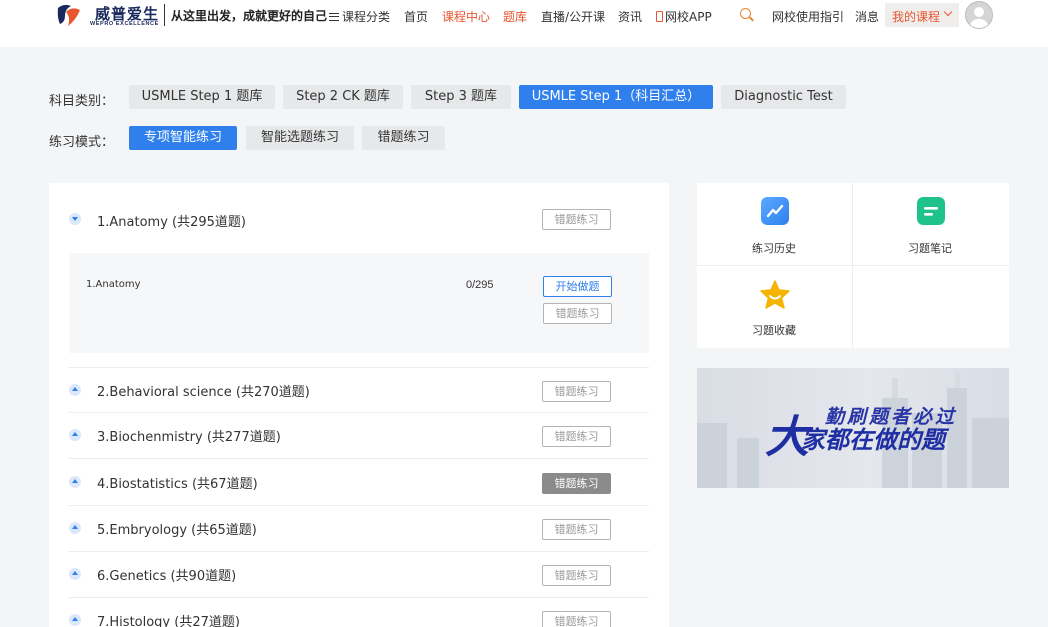 The image size is (1048, 627). I want to click on nav-news: 资讯, so click(630, 16).